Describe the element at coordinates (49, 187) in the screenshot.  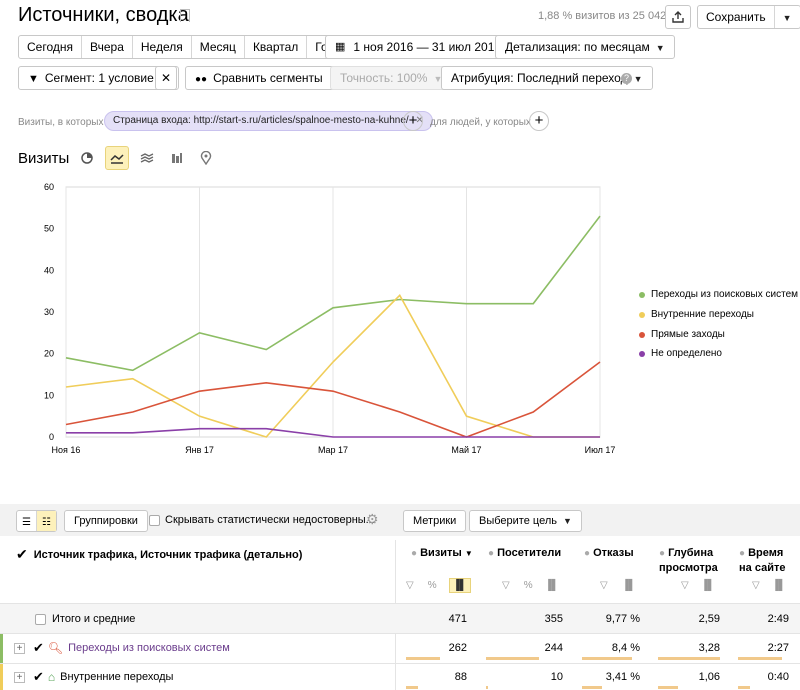
I see `y-tick-label: 60` at that location.